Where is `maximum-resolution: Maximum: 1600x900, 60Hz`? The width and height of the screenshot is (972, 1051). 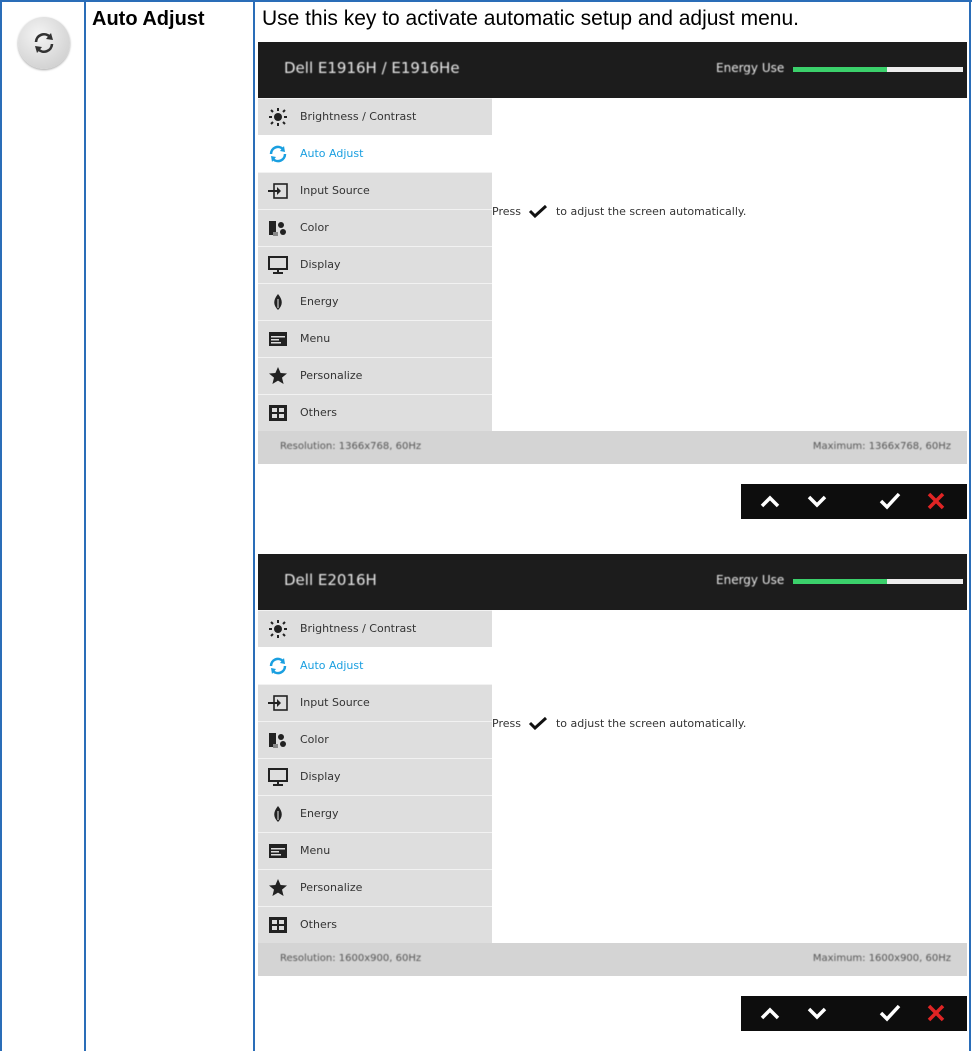
maximum-resolution: Maximum: 1600x900, 60Hz is located at coordinates (881, 958).